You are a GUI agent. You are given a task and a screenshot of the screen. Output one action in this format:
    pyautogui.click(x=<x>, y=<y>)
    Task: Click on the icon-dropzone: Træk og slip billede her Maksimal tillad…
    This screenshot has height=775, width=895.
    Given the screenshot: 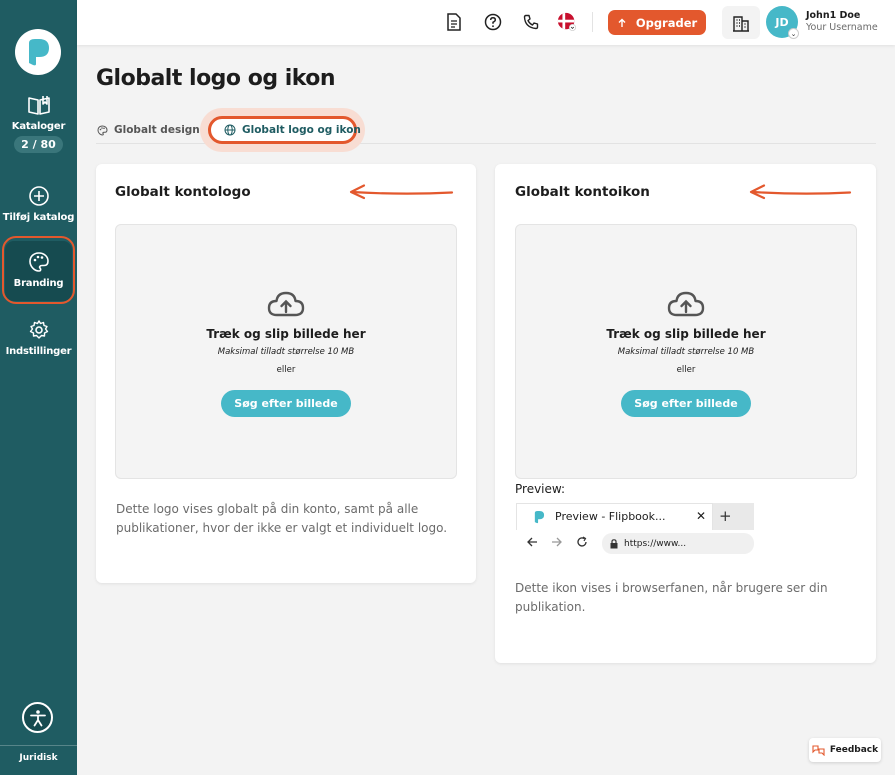 What is the action you would take?
    pyautogui.click(x=686, y=351)
    